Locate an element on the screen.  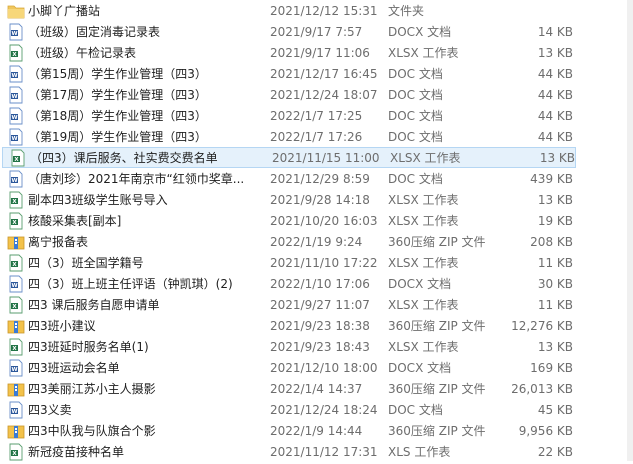
file-name: 四3 课后服务自愿申请单 is located at coordinates (94, 305).